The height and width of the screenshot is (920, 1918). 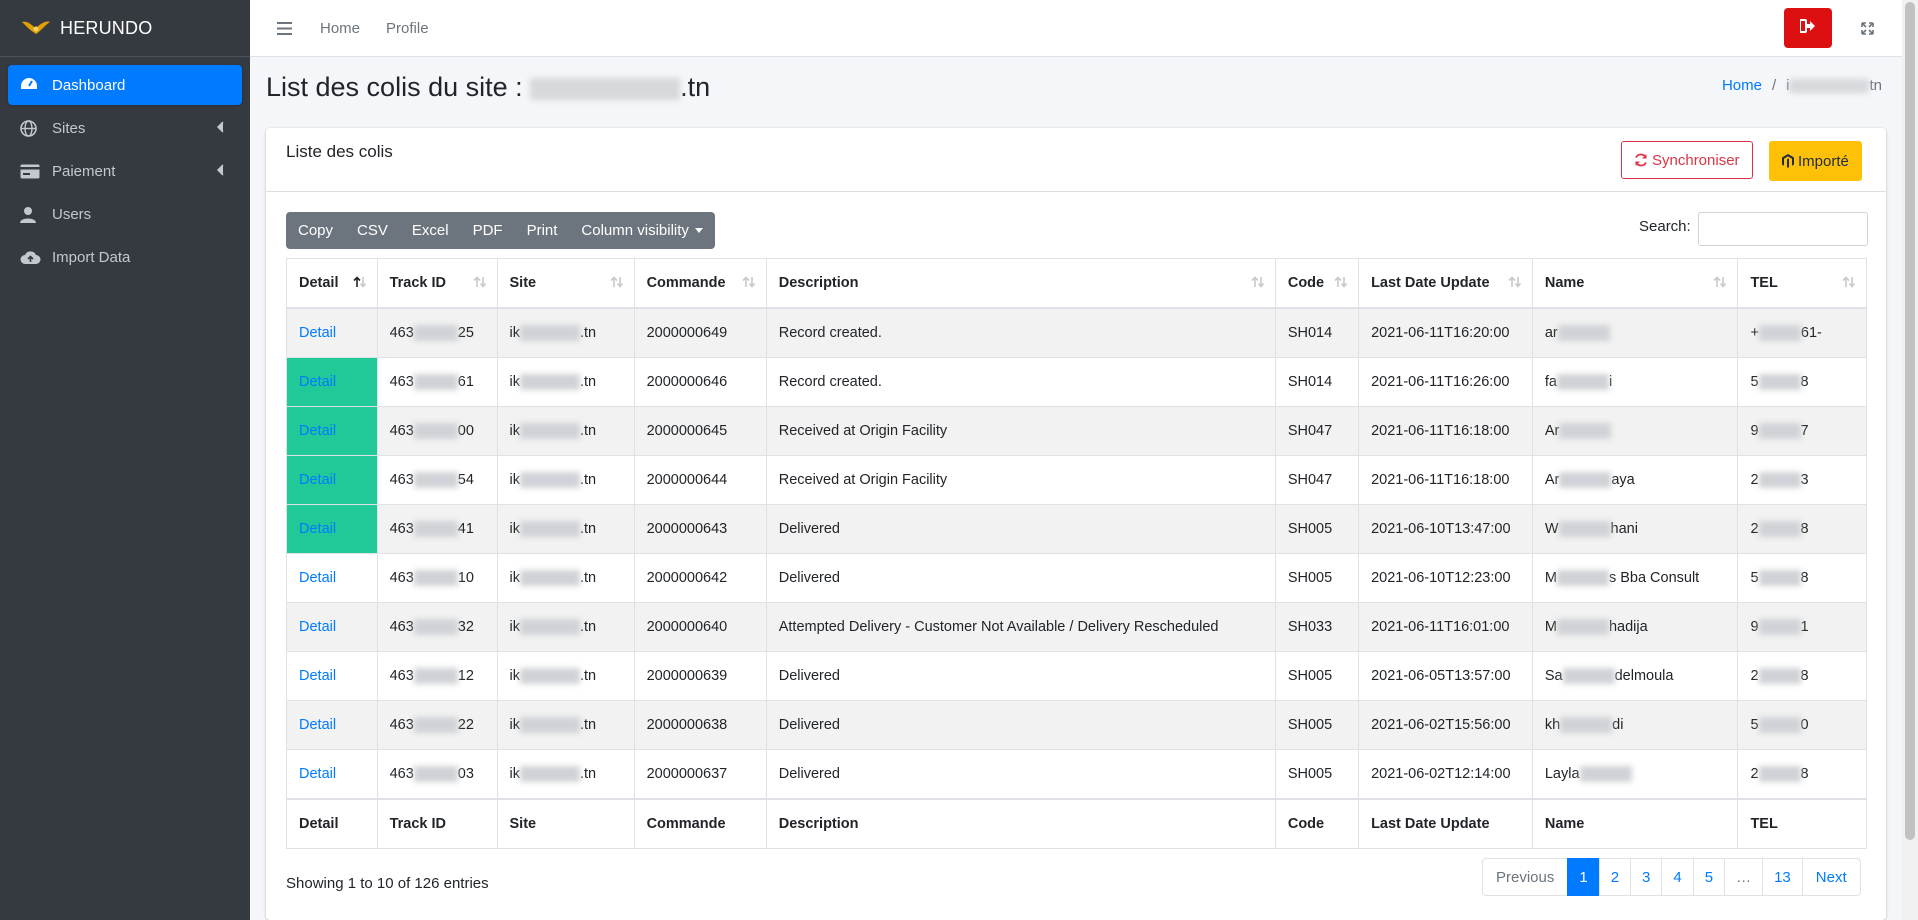 I want to click on cell-track-id: 463 32, so click(x=437, y=627).